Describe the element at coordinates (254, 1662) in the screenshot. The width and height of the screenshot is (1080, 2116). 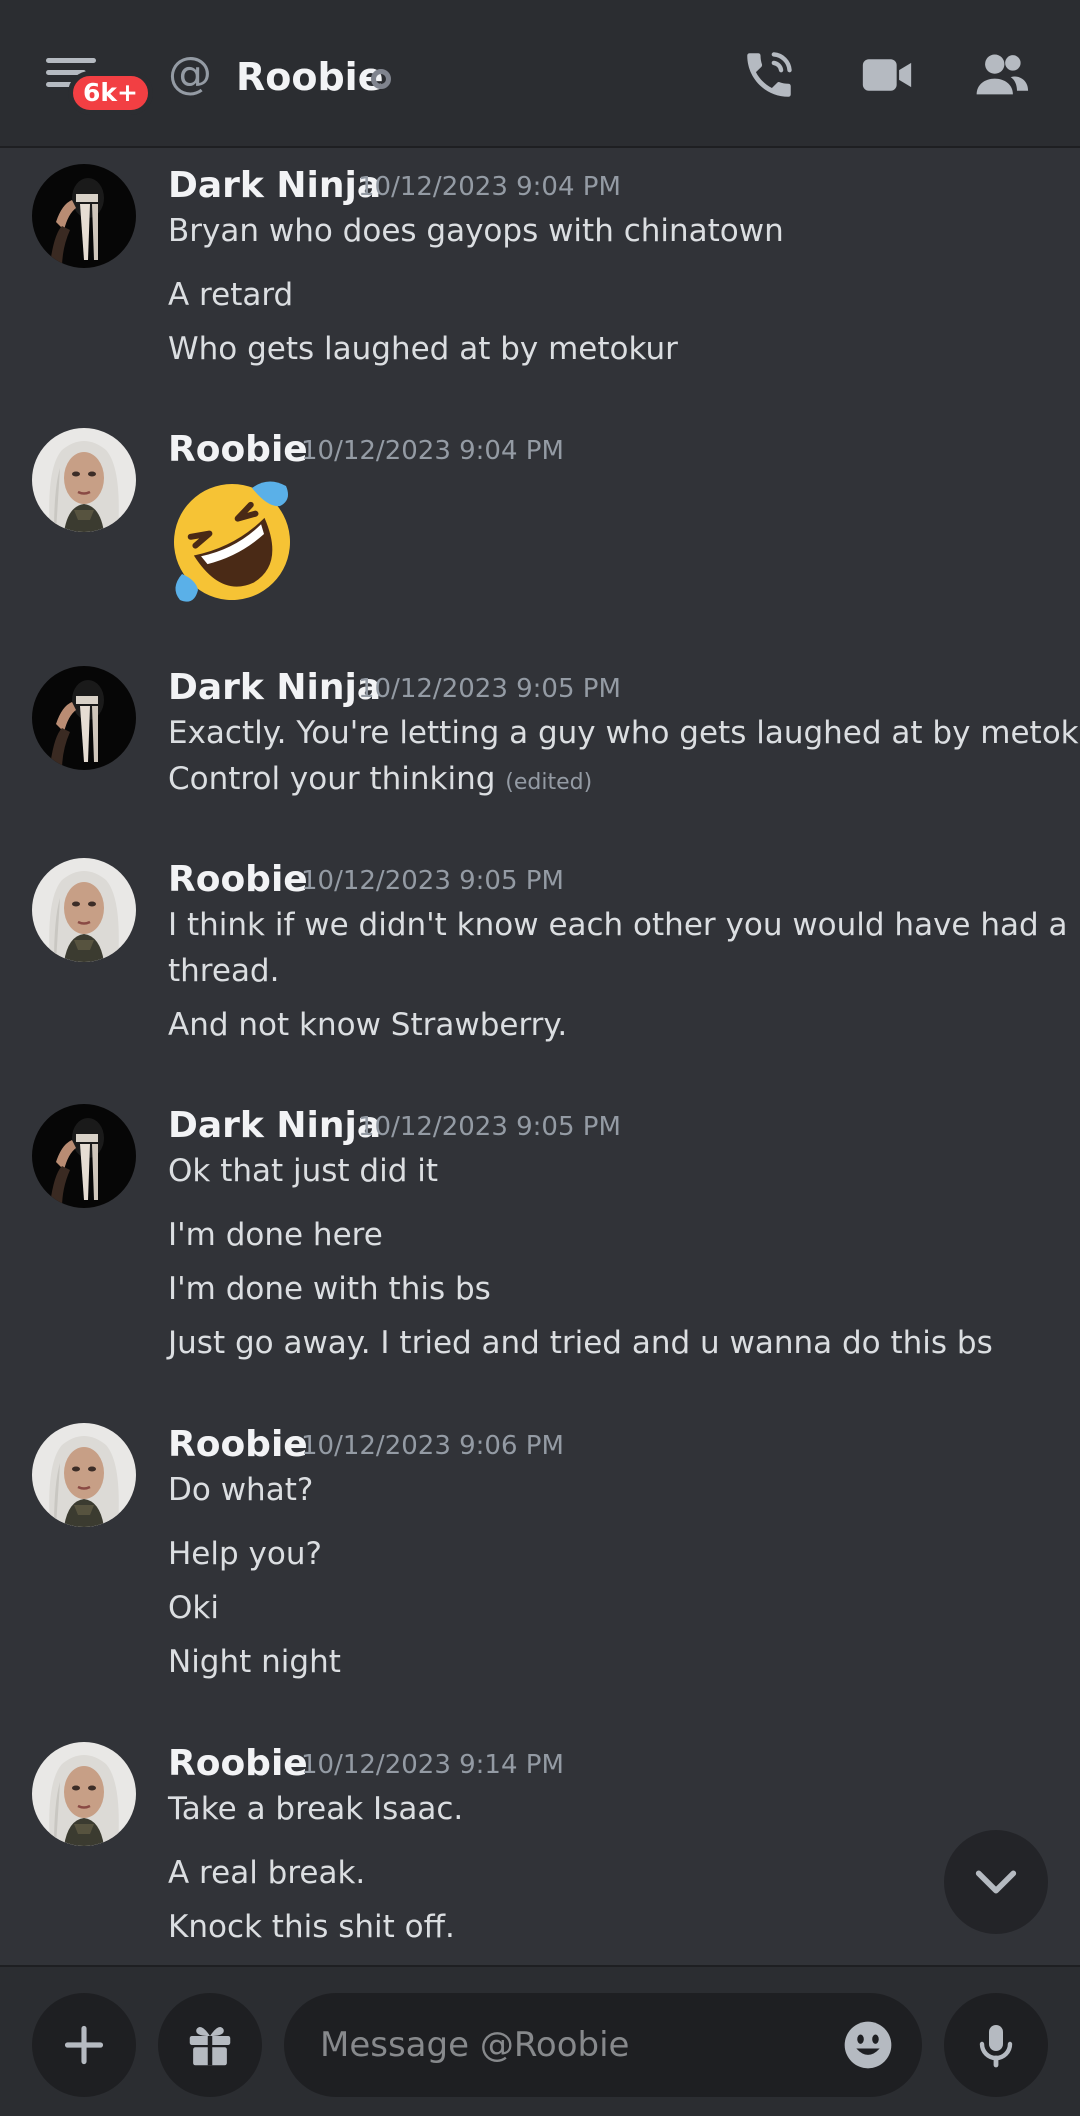
I see `message-text: Night night` at that location.